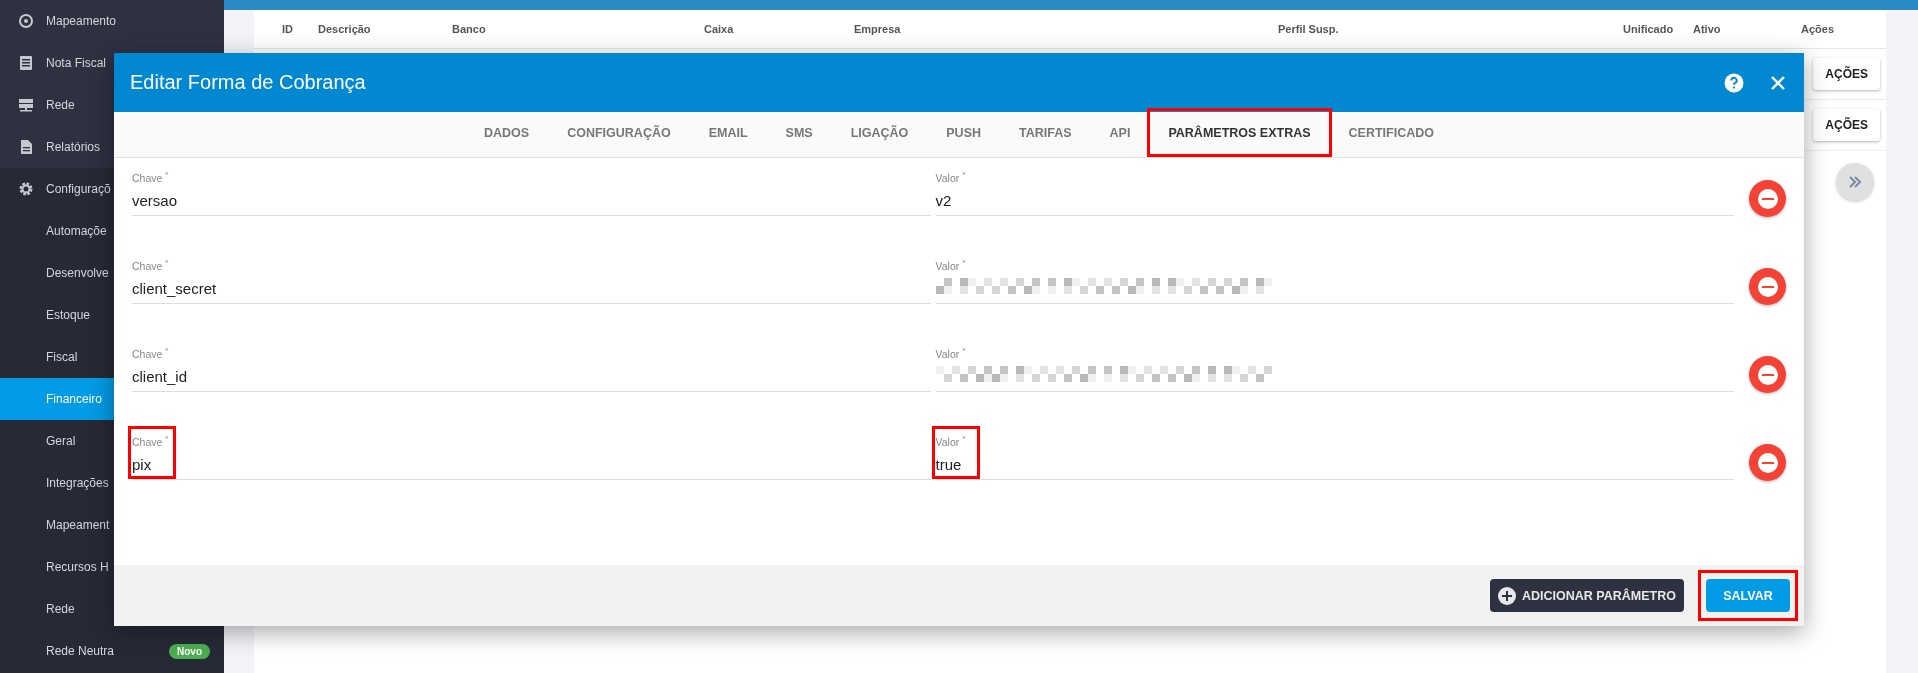 The width and height of the screenshot is (1918, 673). Describe the element at coordinates (1309, 29) in the screenshot. I see `column-header: Perfil Susp.` at that location.